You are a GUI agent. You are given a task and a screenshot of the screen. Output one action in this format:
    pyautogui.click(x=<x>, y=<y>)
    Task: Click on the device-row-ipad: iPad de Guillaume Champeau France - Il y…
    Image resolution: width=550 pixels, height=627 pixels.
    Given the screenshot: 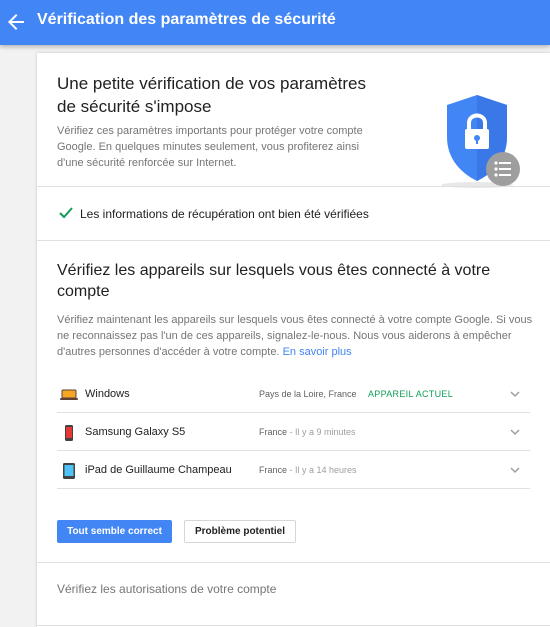 What is the action you would take?
    pyautogui.click(x=293, y=470)
    